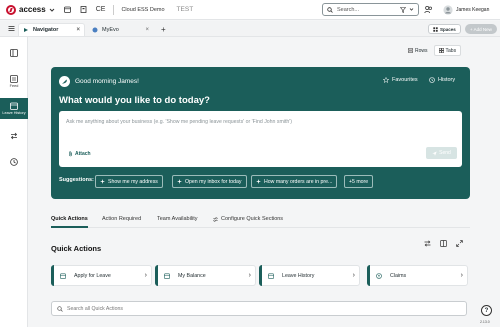  I want to click on add-tab-button: +, so click(163, 29).